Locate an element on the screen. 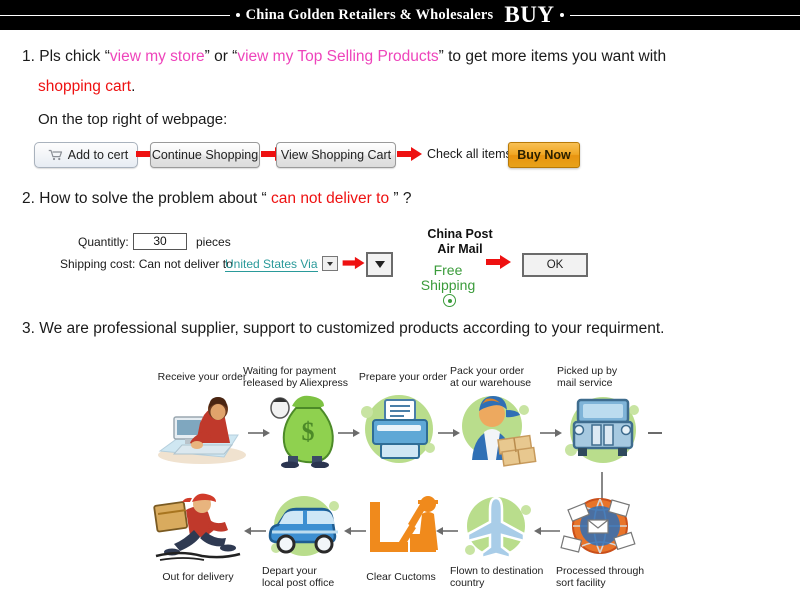  view-shopping-cart-button: View Shopping Cart is located at coordinates (336, 155).